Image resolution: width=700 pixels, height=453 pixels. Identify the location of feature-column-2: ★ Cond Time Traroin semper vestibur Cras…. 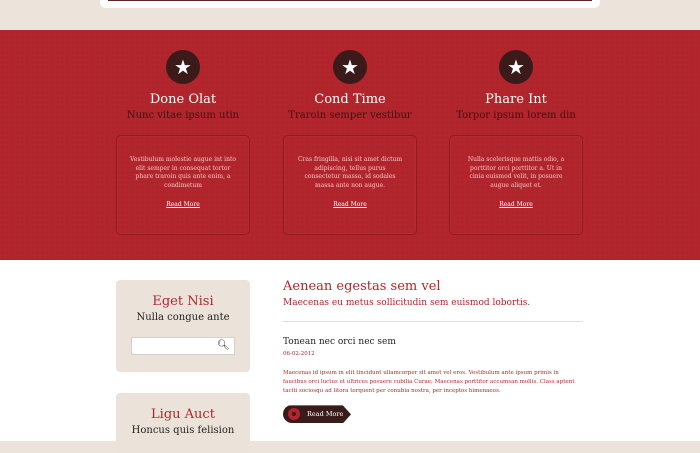
(350, 132).